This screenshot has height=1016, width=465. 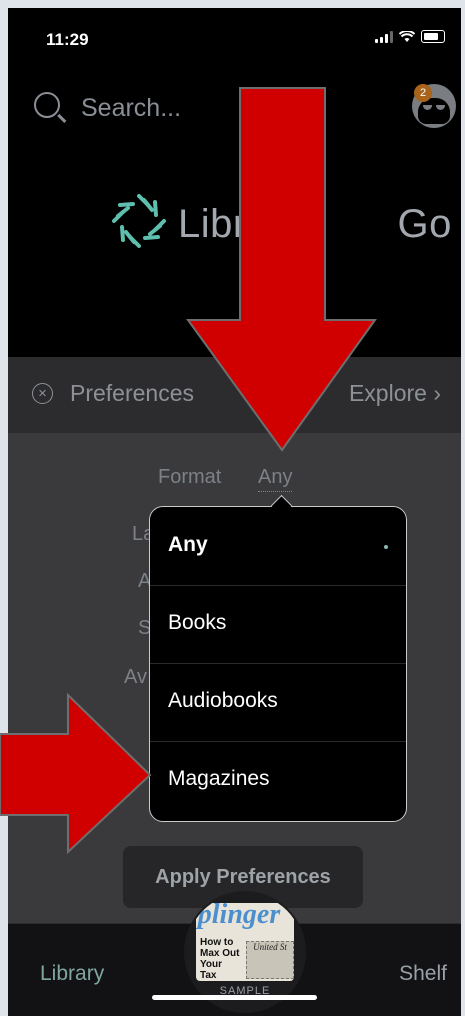 What do you see at coordinates (278, 624) in the screenshot?
I see `dropdown-option-books: Books` at bounding box center [278, 624].